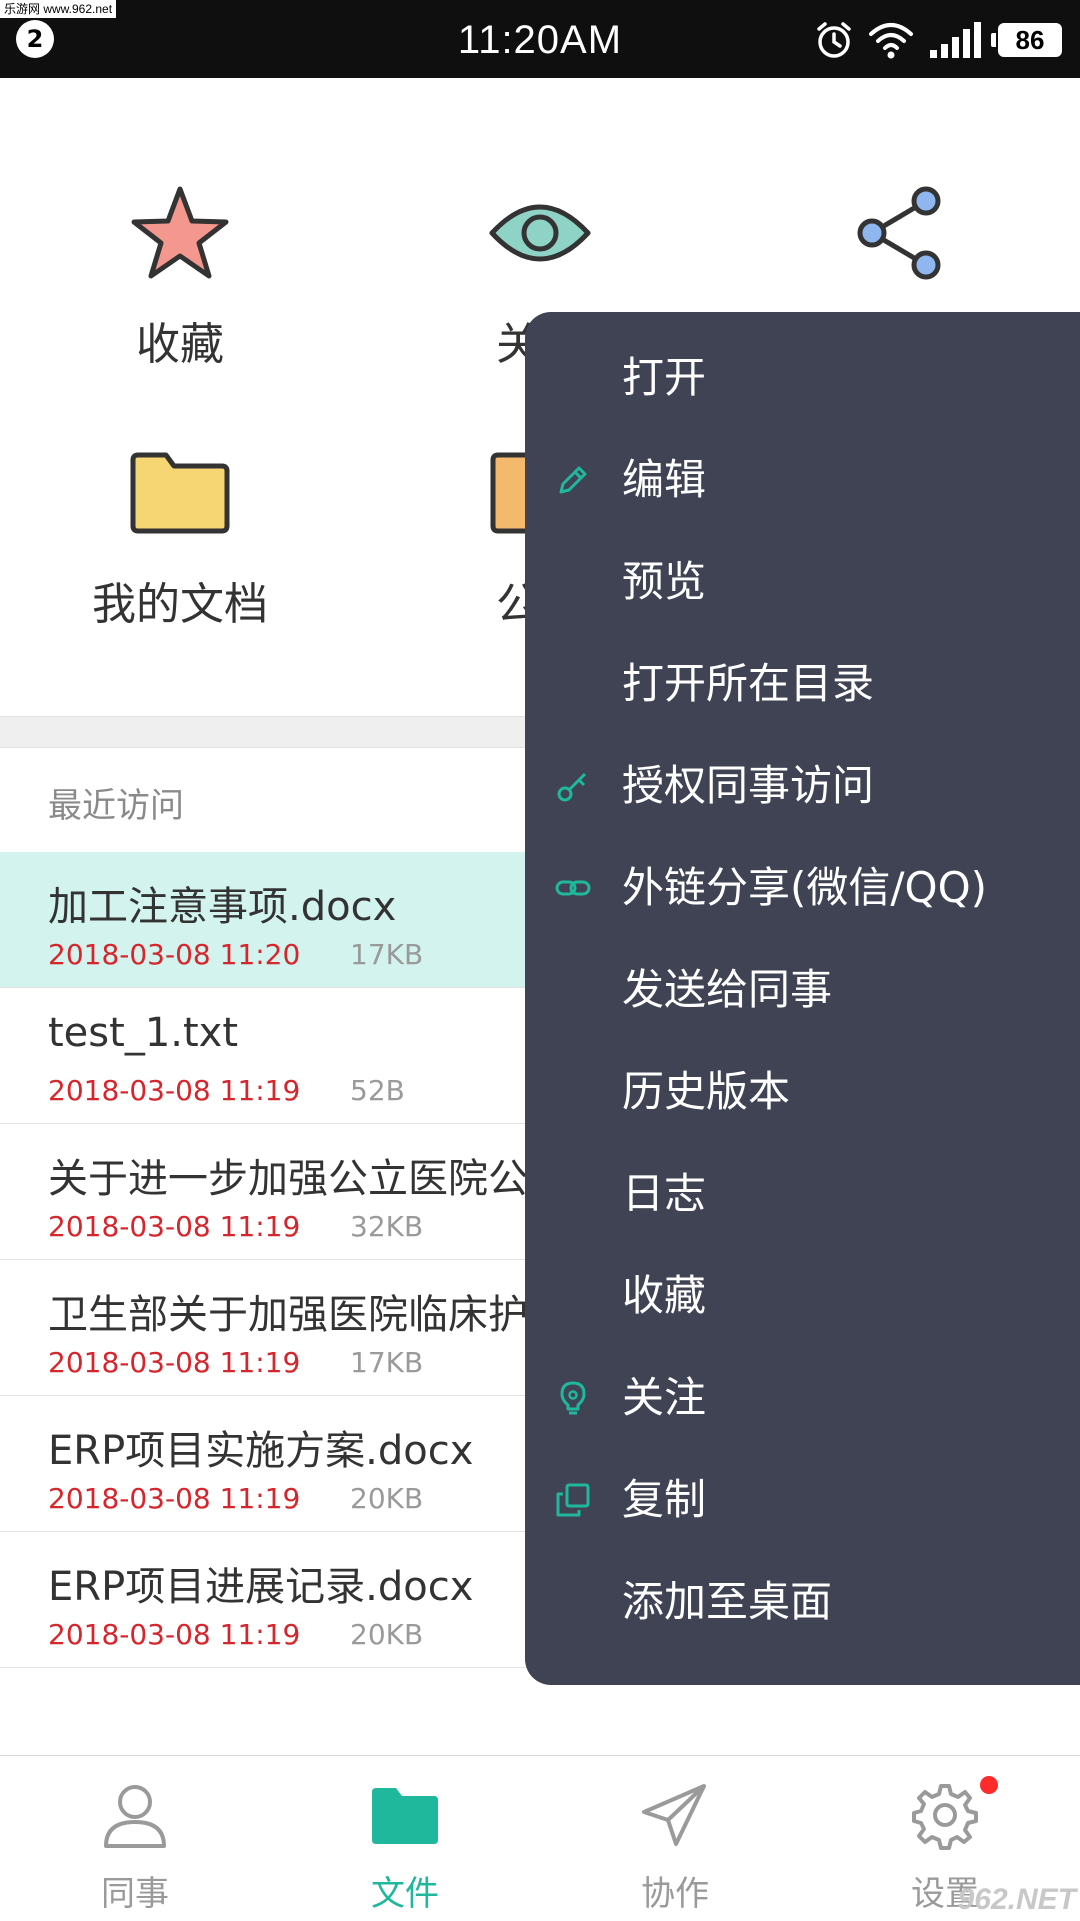 The image size is (1080, 1921). Describe the element at coordinates (405, 1894) in the screenshot. I see `nav-label: 文件` at that location.